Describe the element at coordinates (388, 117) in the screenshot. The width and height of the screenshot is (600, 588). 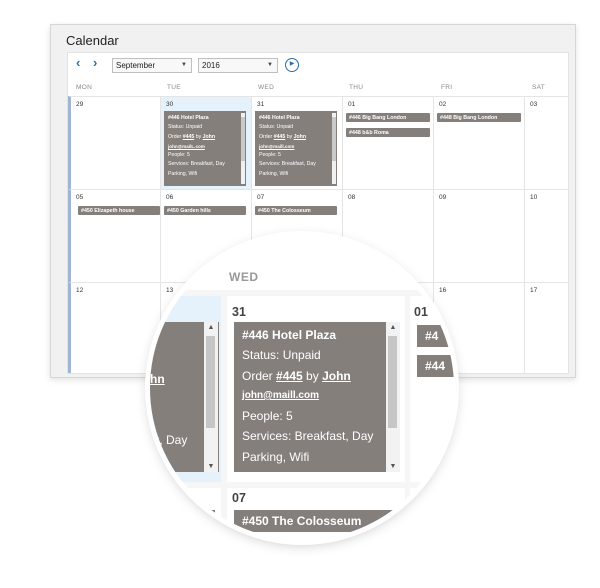
I see `booking-event: #446 Big Bang London` at that location.